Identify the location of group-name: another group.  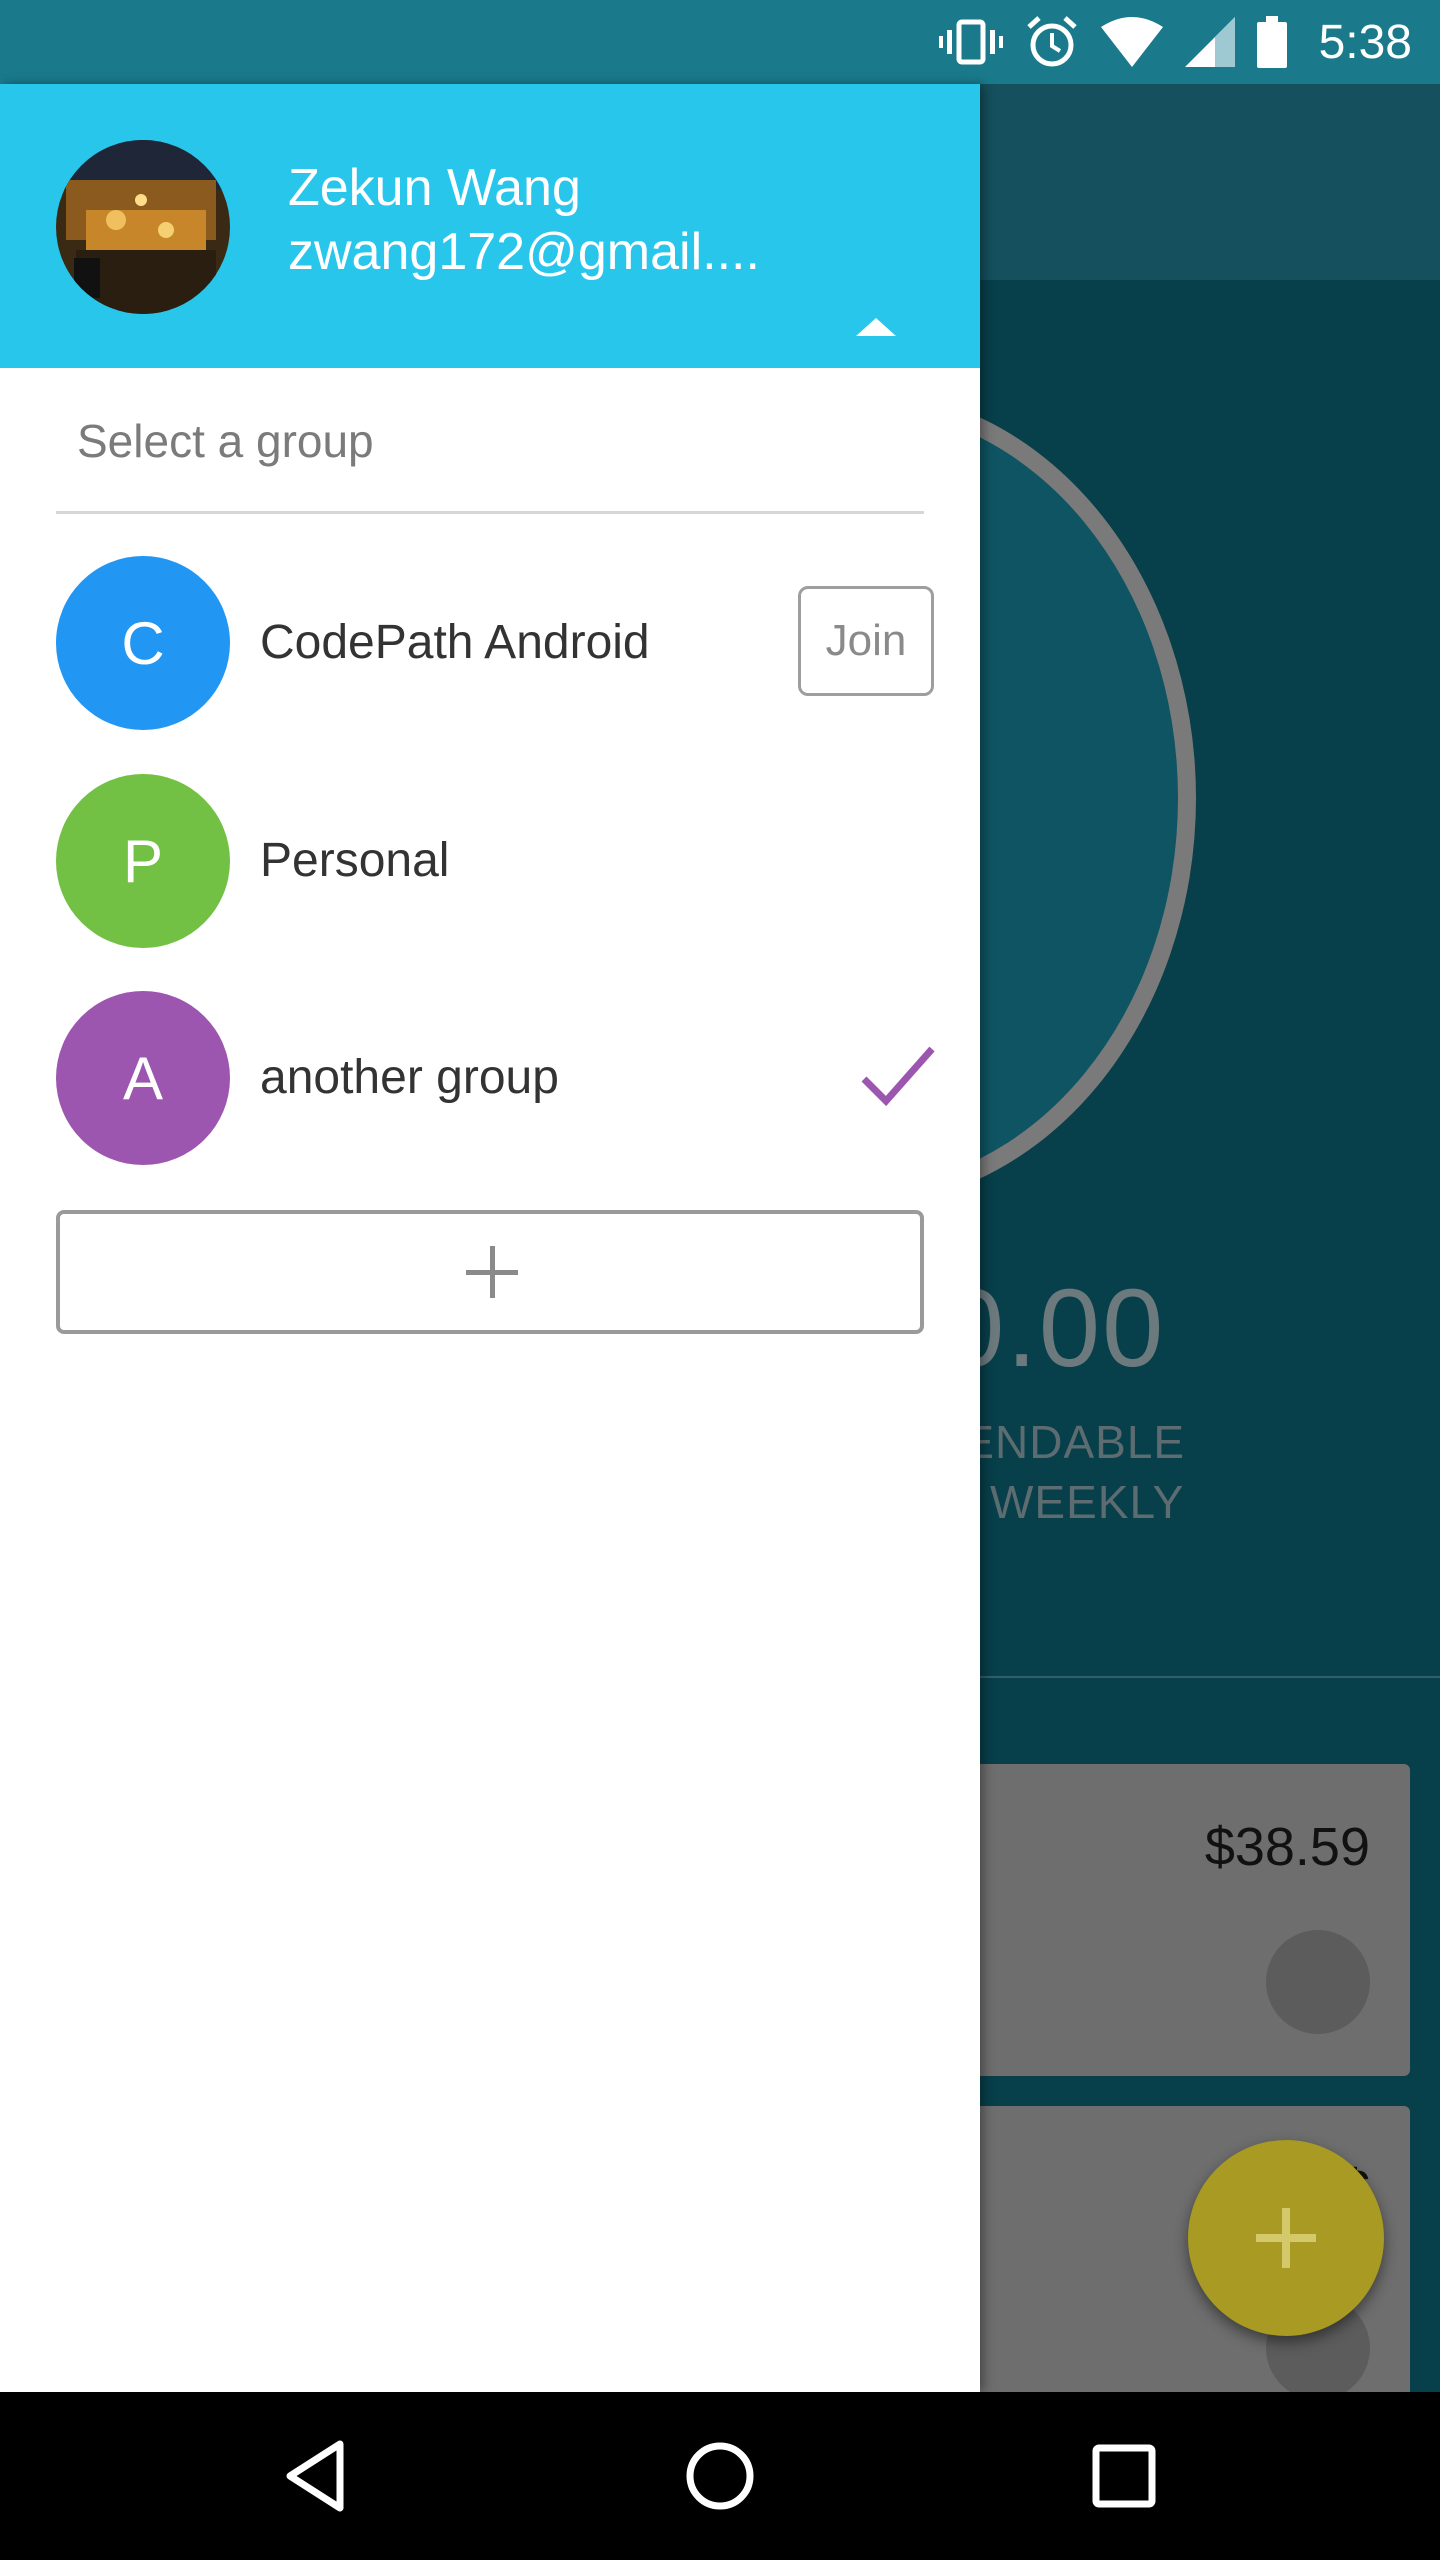
(409, 1077).